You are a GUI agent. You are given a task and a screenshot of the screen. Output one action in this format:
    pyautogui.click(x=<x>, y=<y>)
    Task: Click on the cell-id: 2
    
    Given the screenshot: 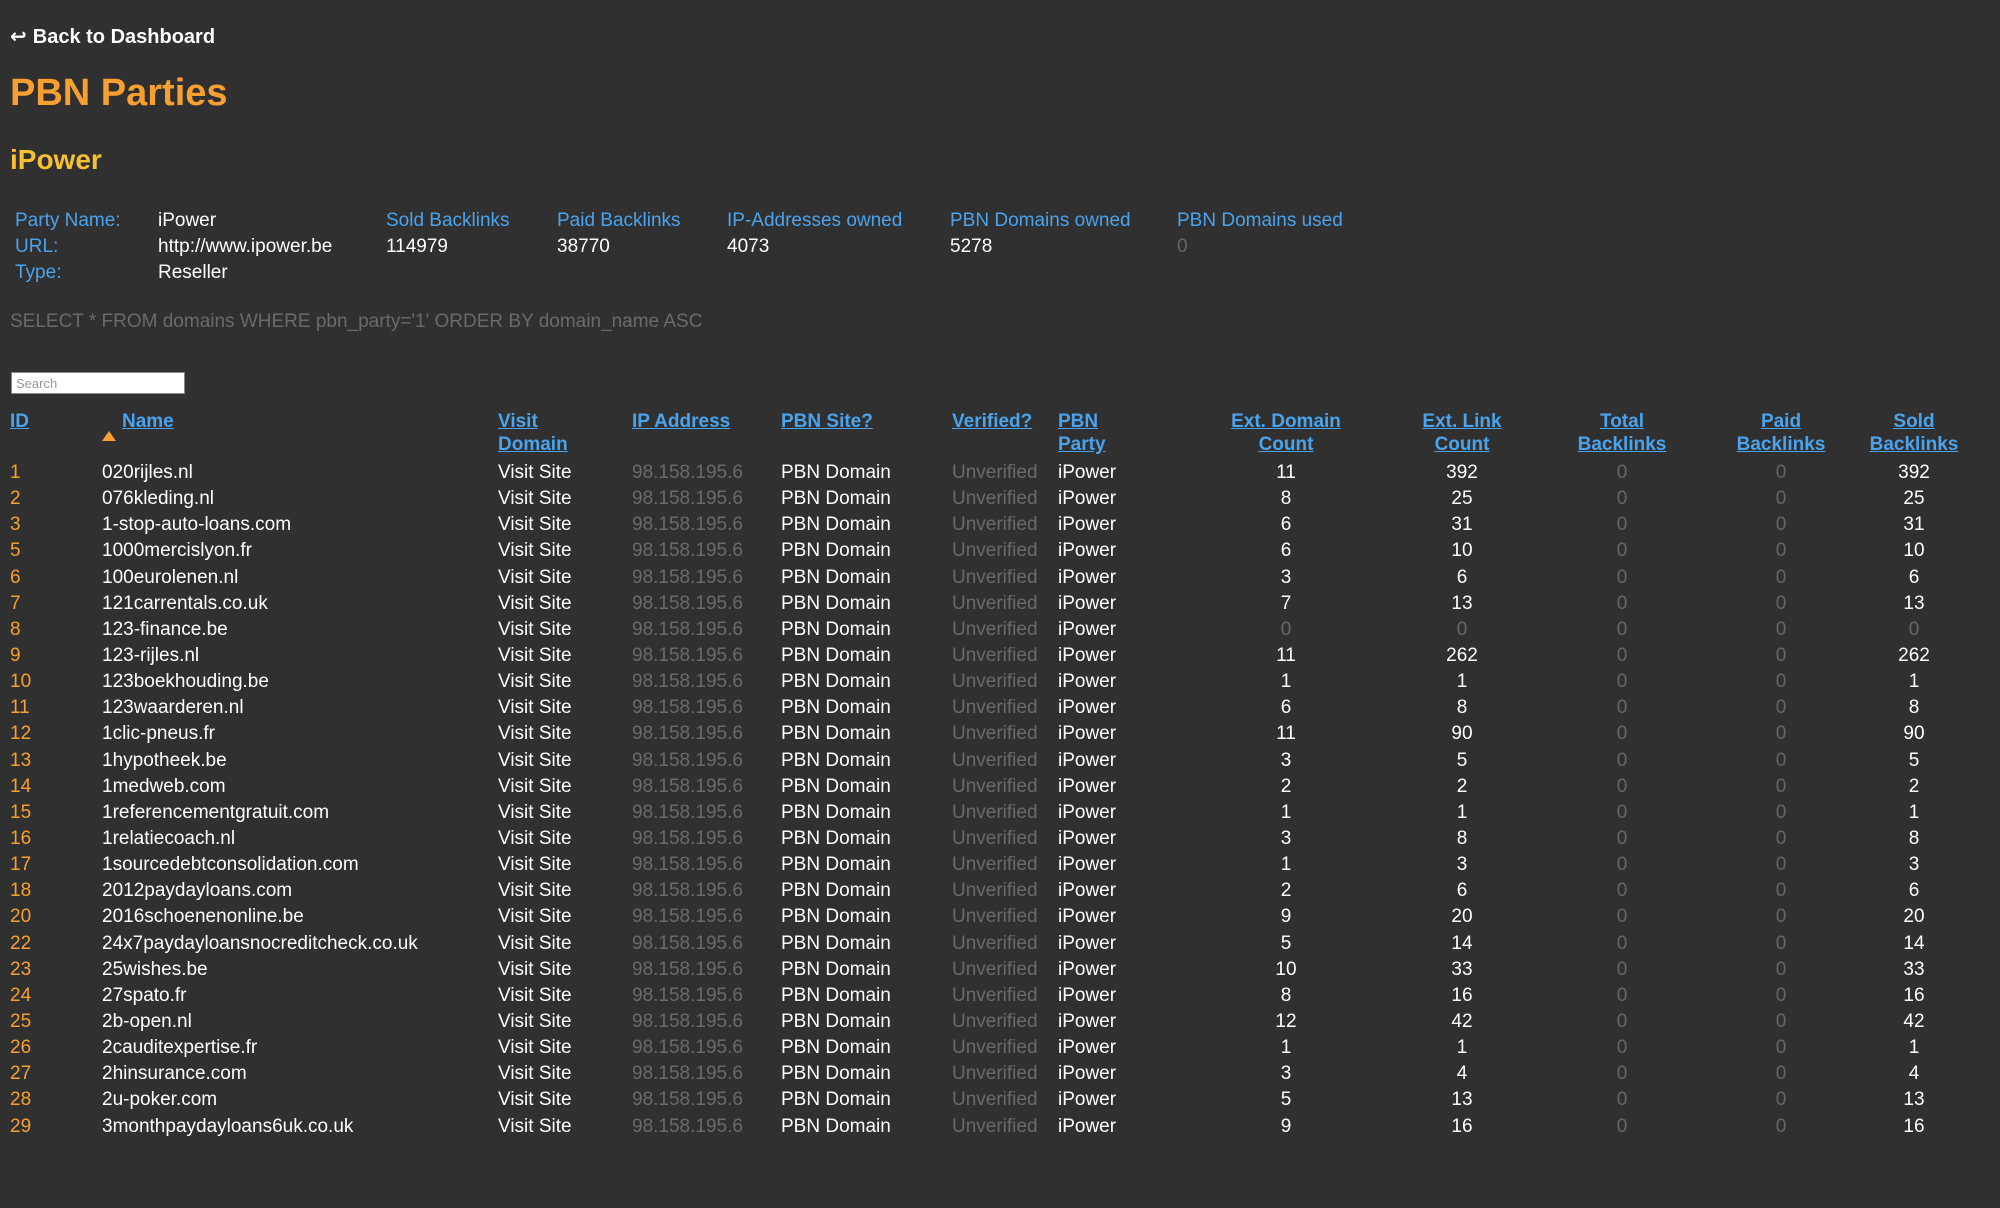 What is the action you would take?
    pyautogui.click(x=56, y=499)
    